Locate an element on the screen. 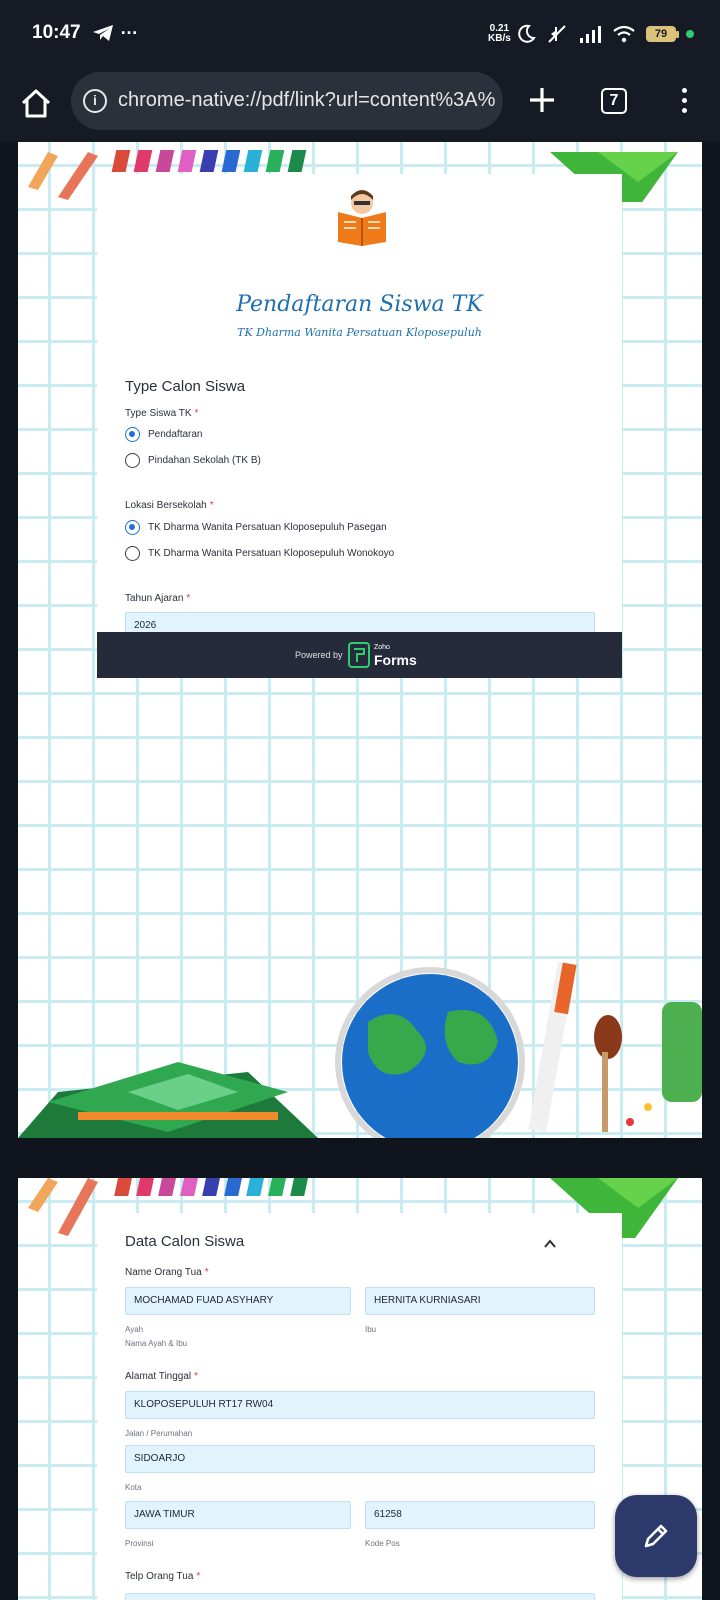  powered-by-footer: Powered by Zoho Forms is located at coordinates (359, 655).